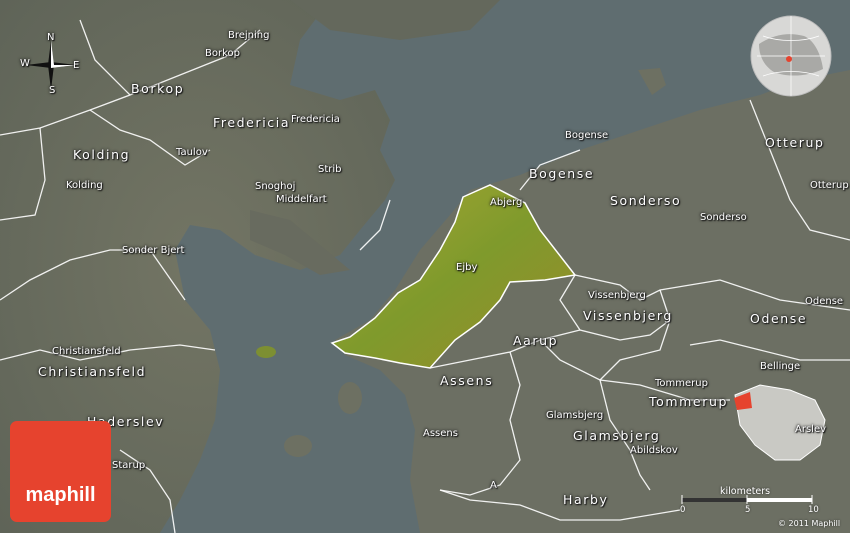  I want to click on place-label: Brejning, so click(249, 35).